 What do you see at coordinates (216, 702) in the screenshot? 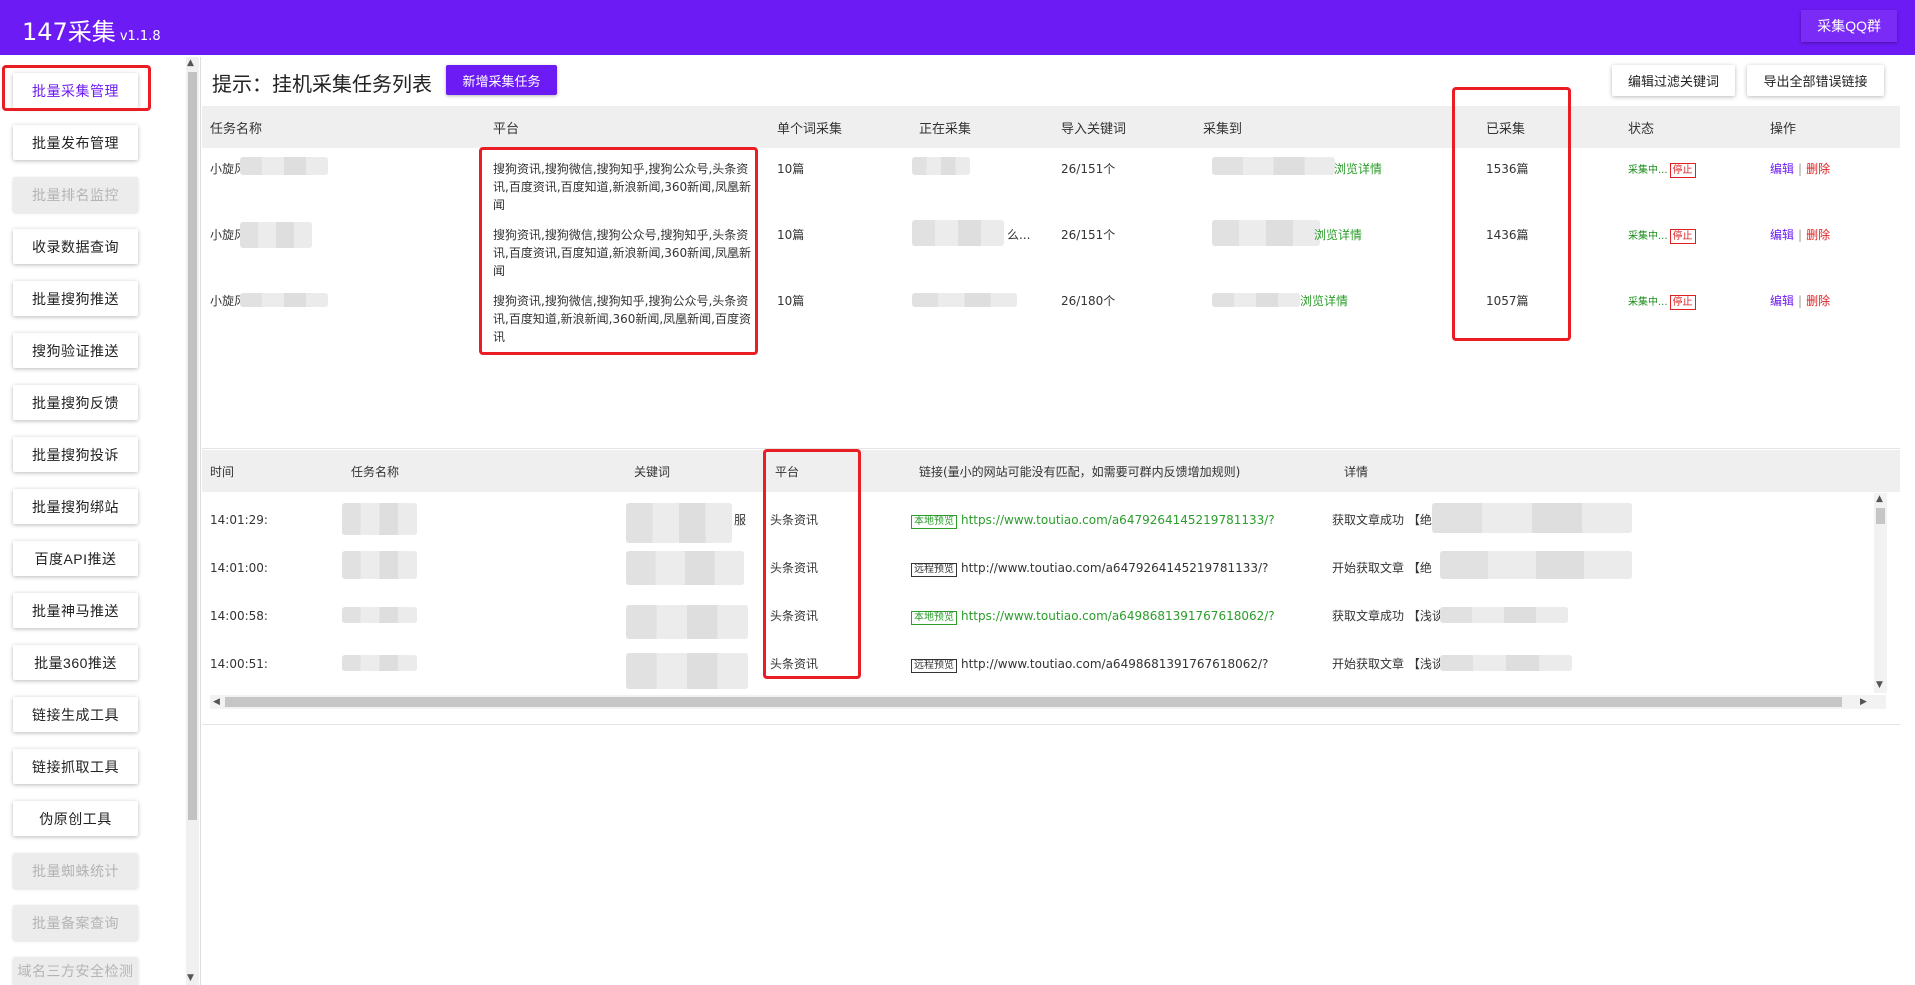
I see `scroll-left-icon: ◀` at bounding box center [216, 702].